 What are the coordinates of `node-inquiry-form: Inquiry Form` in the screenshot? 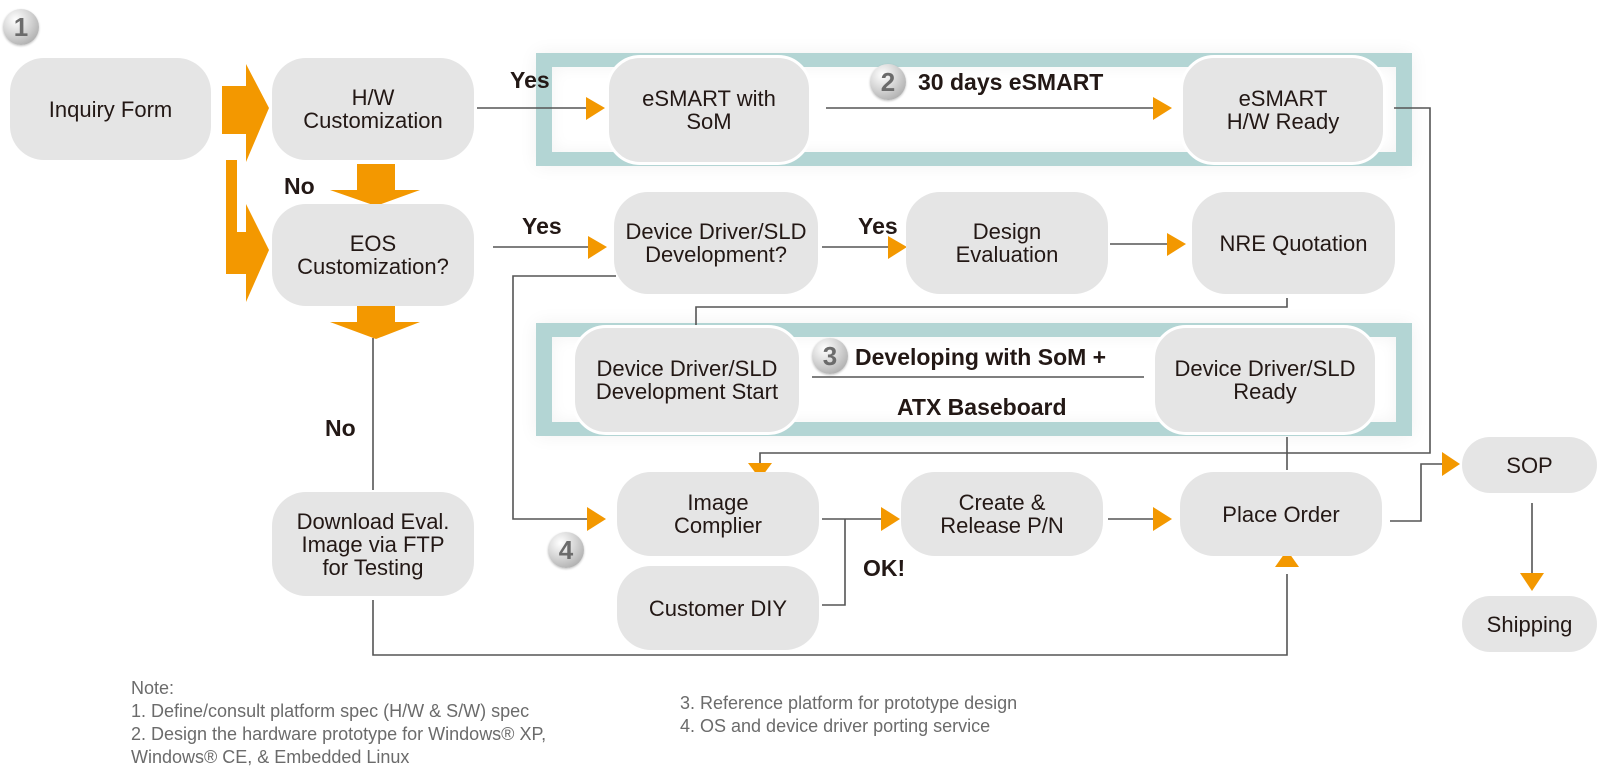 It's located at (110, 109).